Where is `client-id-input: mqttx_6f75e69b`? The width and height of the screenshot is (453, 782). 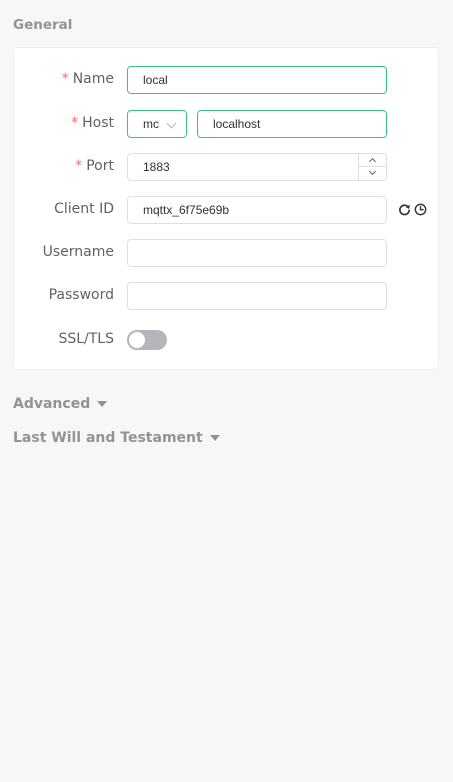 client-id-input: mqttx_6f75e69b is located at coordinates (257, 210).